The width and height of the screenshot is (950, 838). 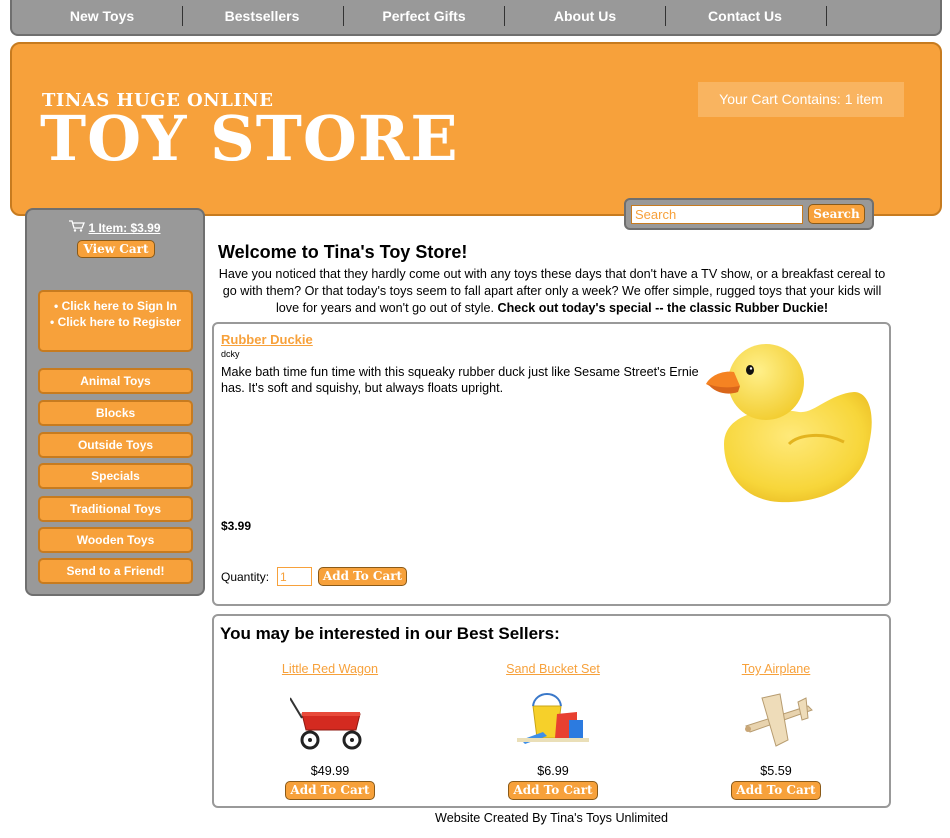 What do you see at coordinates (102, 16) in the screenshot?
I see `nav-new-toys: New Toys` at bounding box center [102, 16].